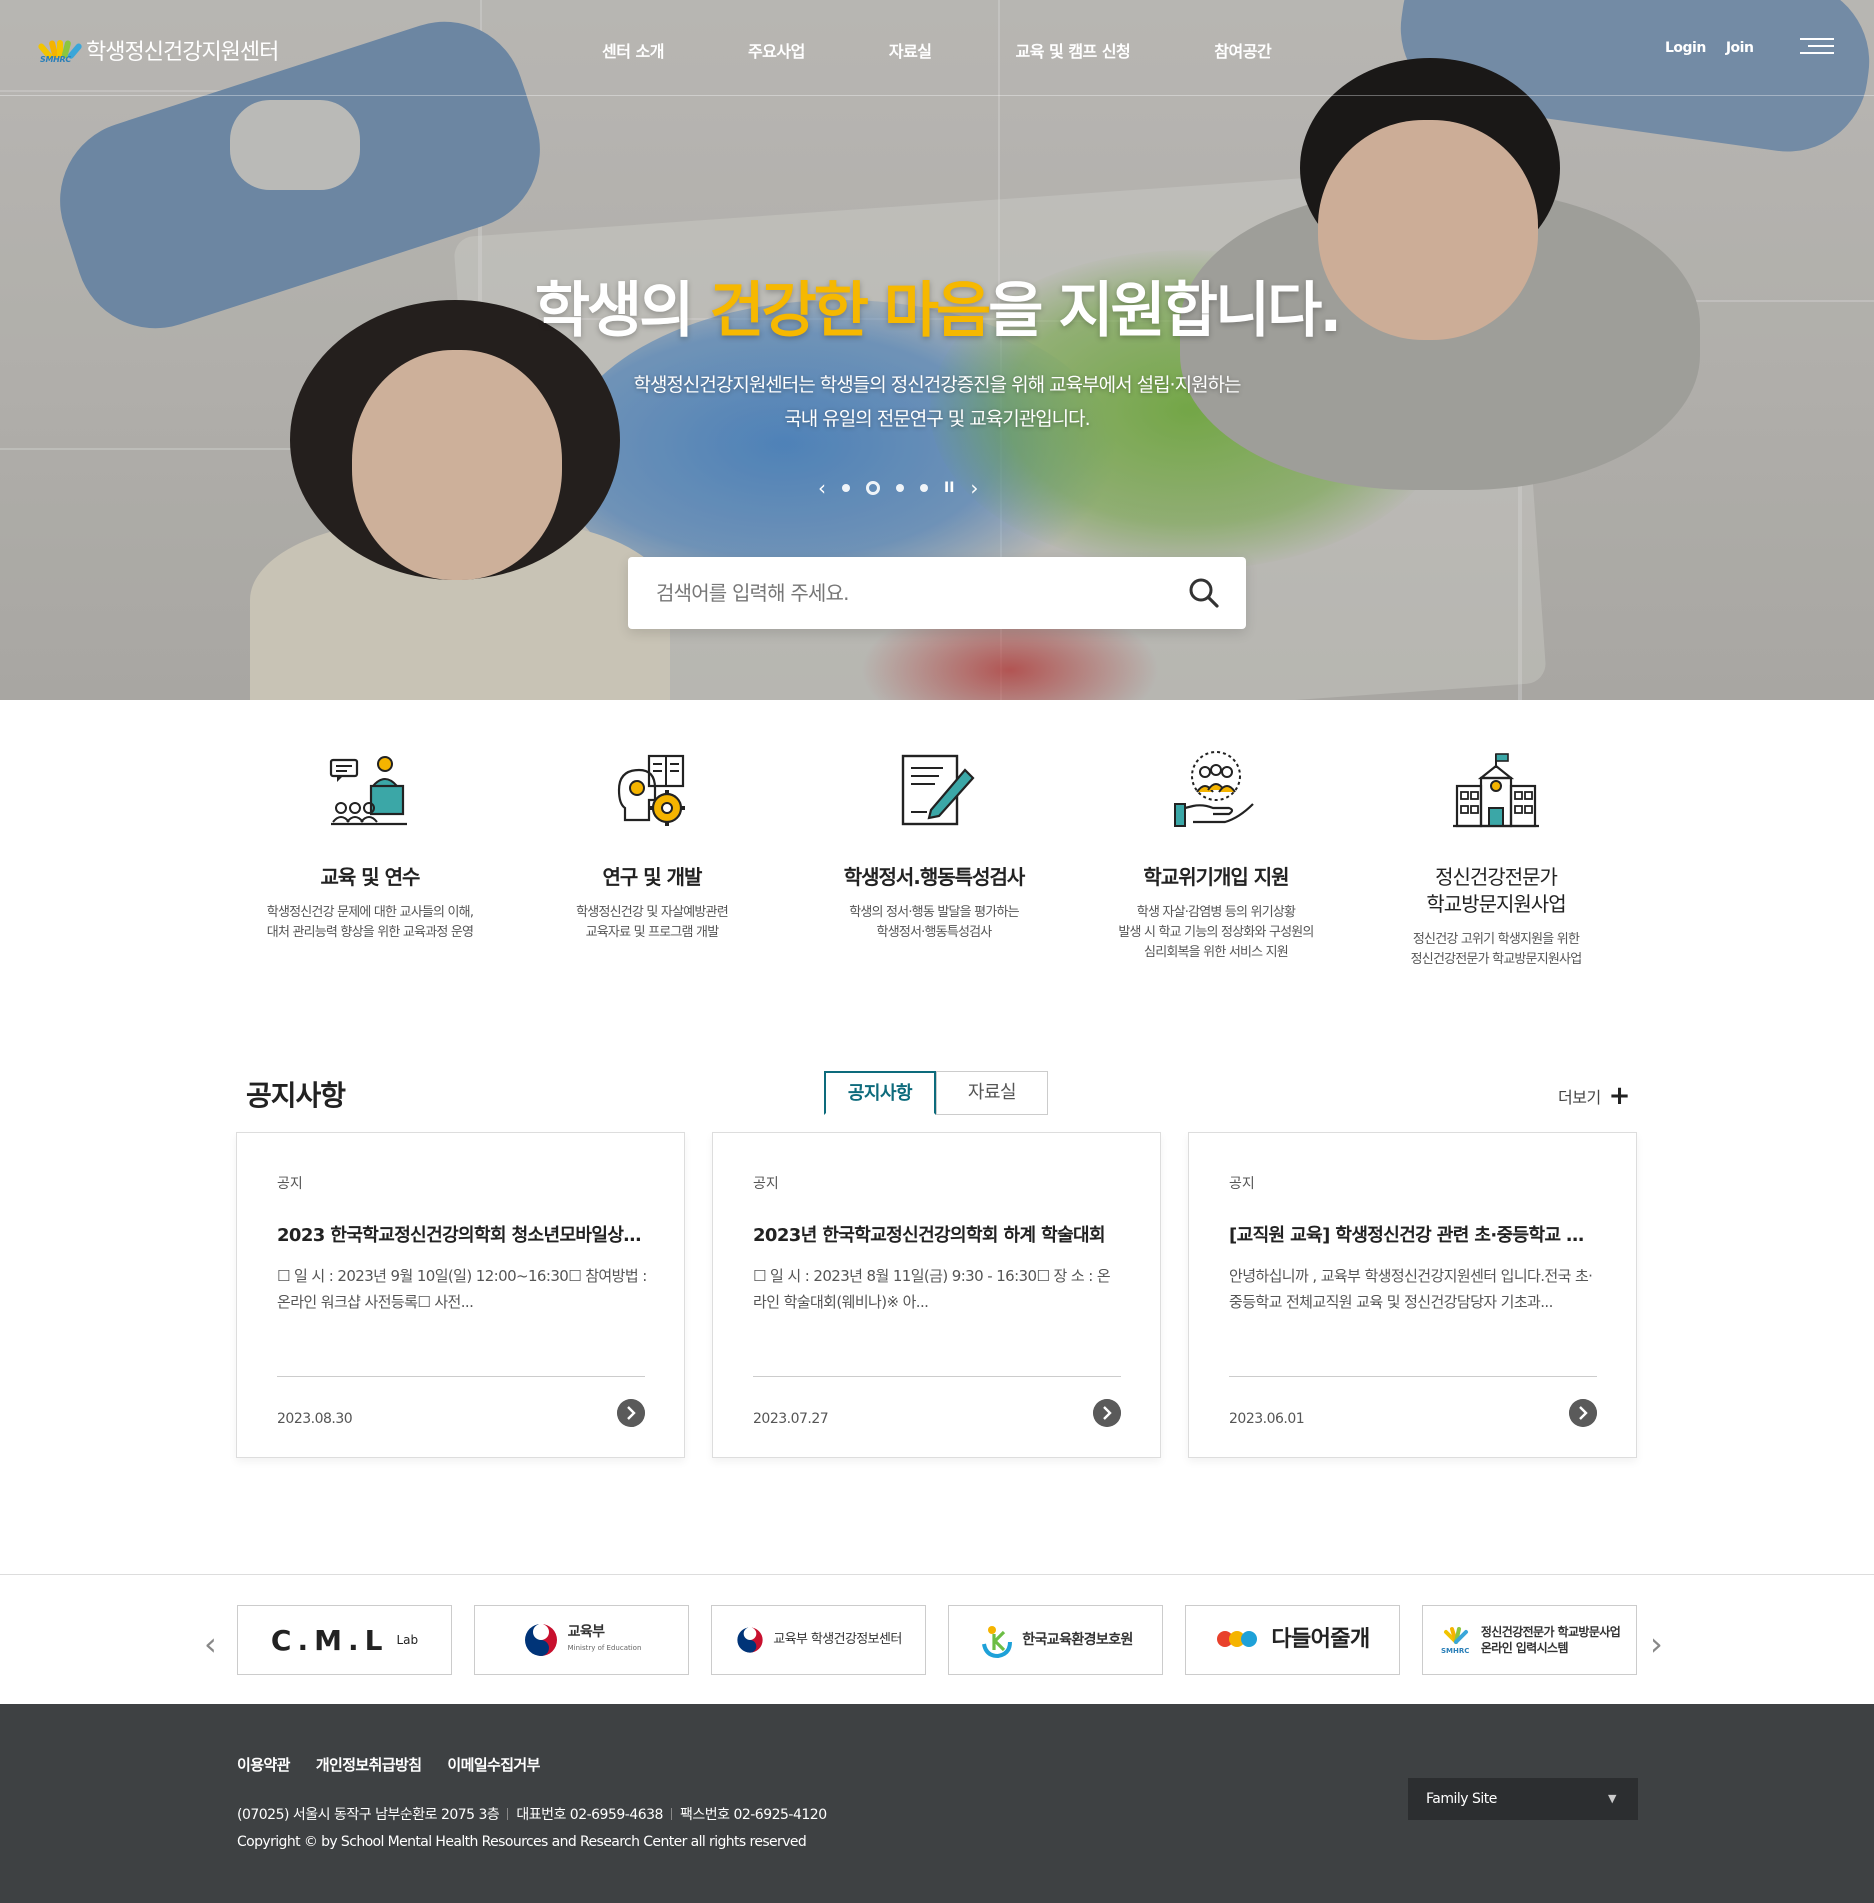  What do you see at coordinates (1656, 1644) in the screenshot?
I see `partner-next-icon: ›` at bounding box center [1656, 1644].